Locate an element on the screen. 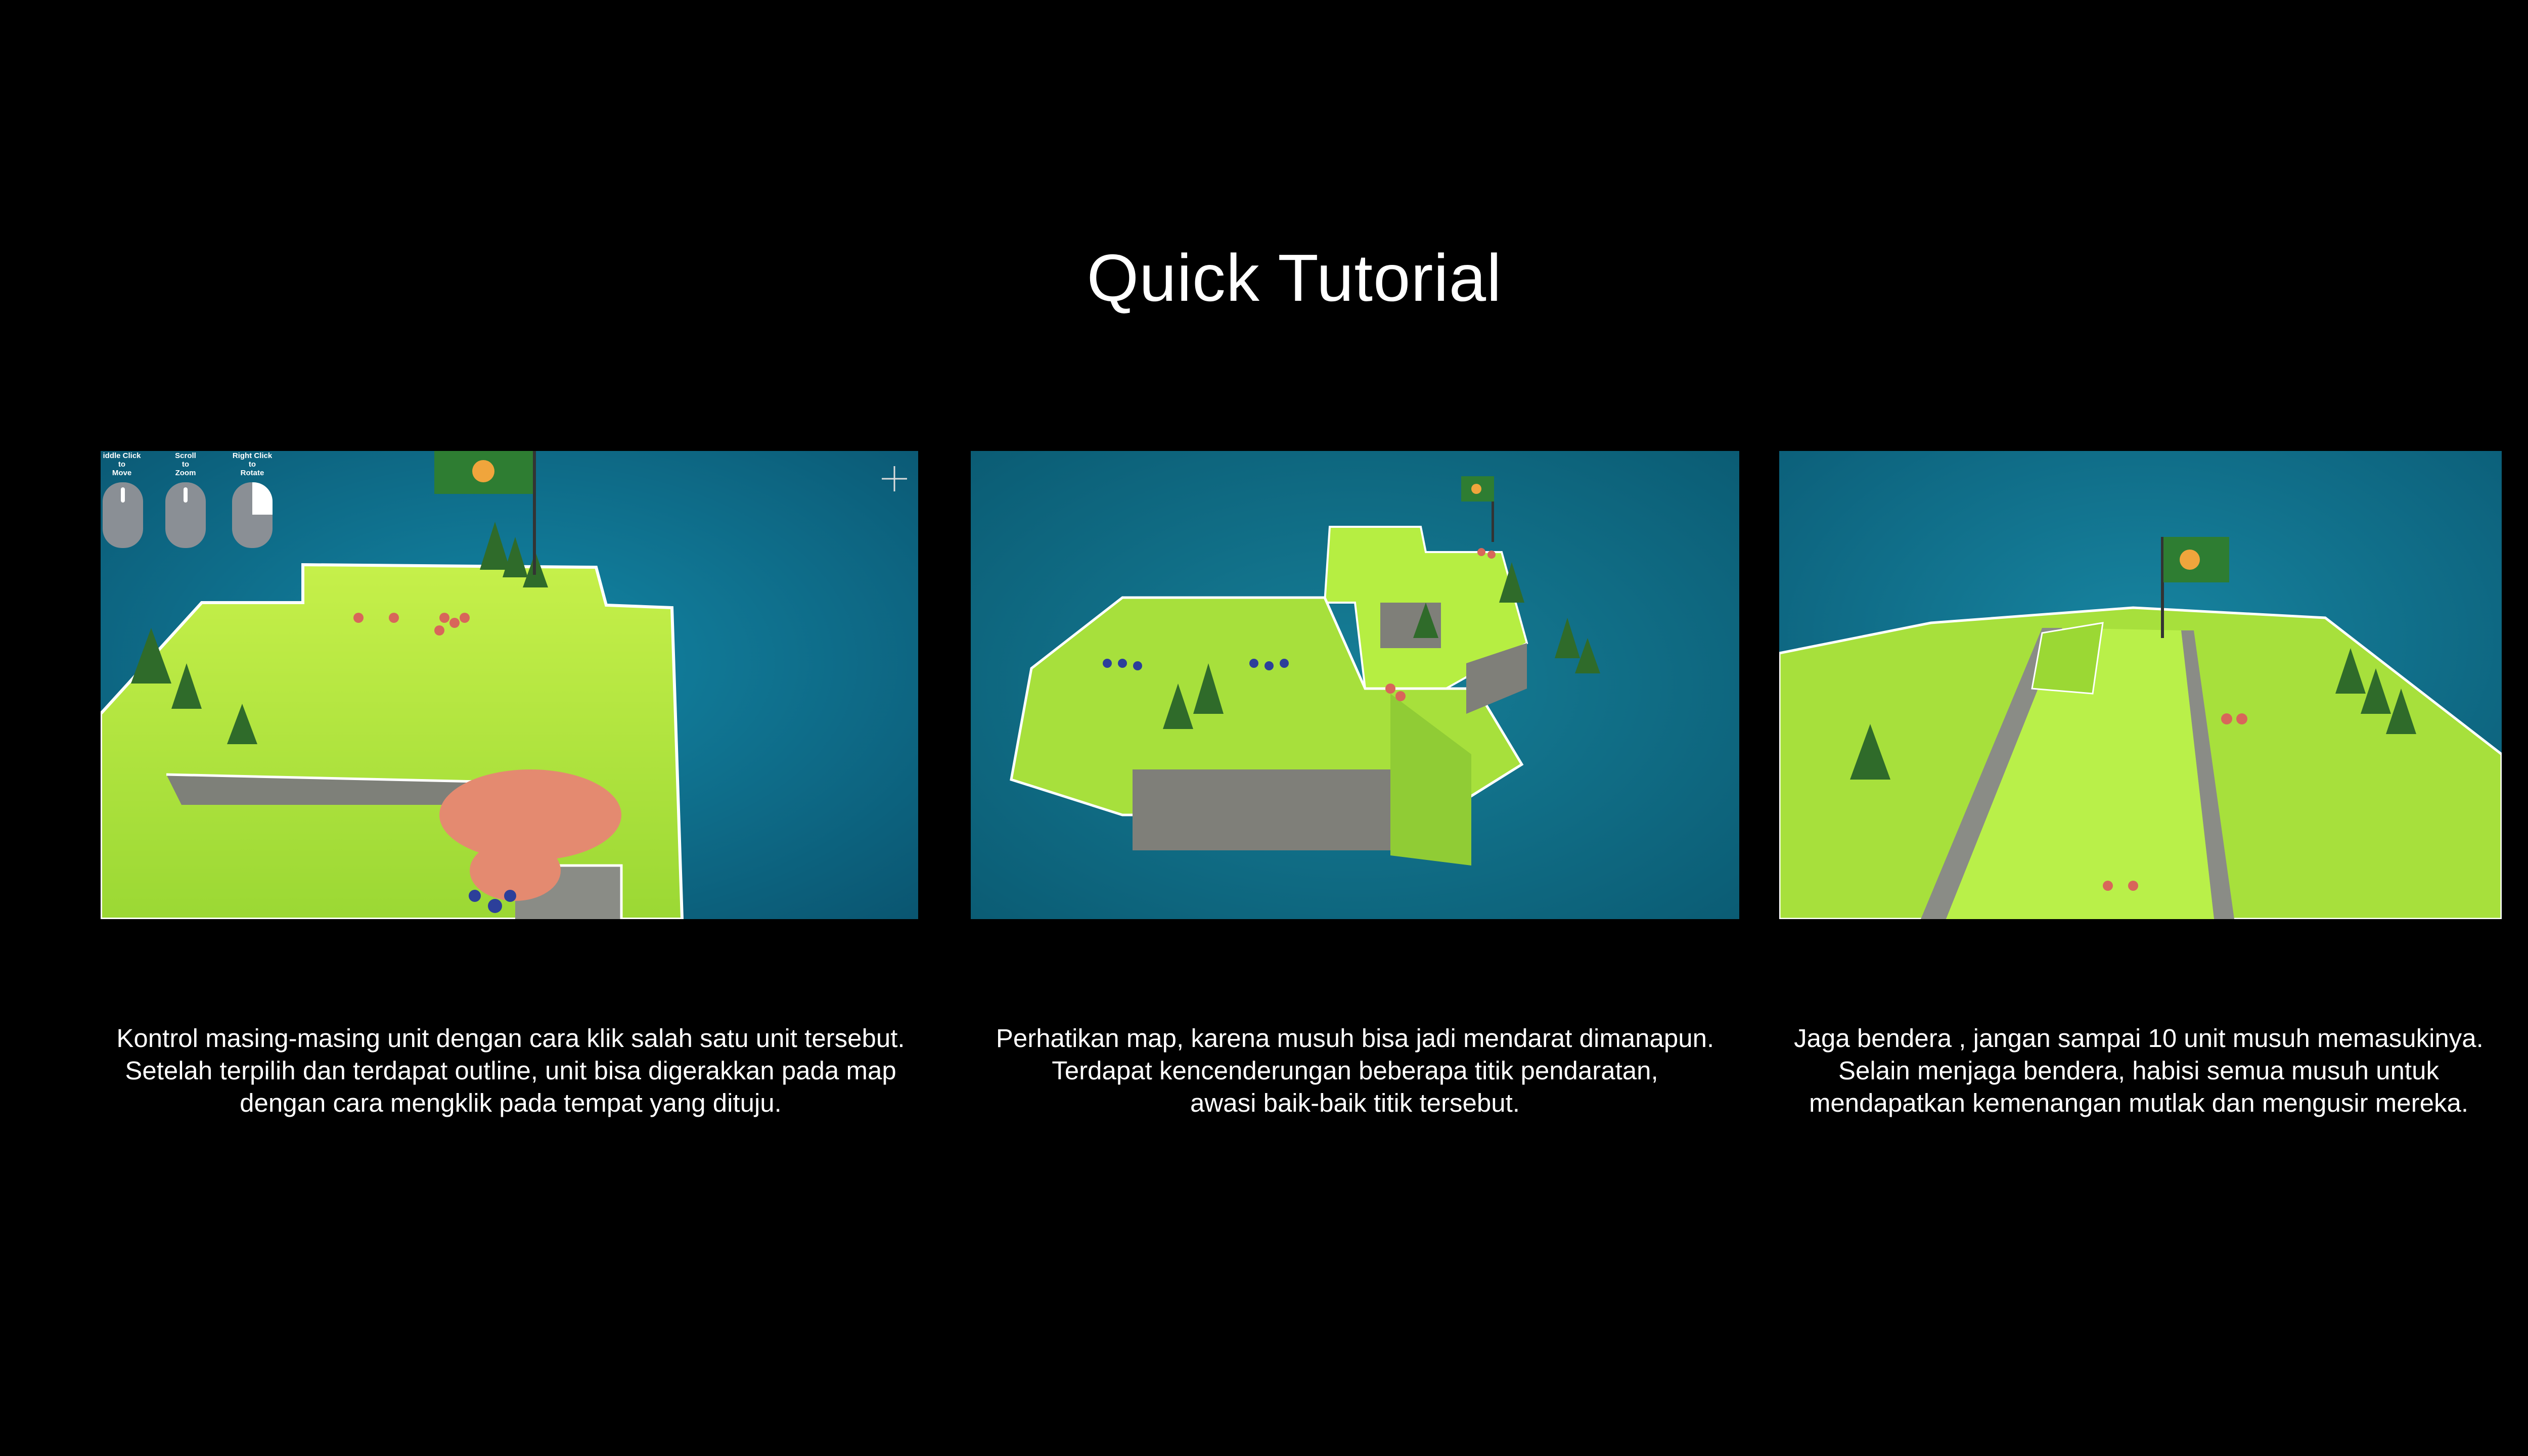 The image size is (2528, 1456). svg-text: Zoom is located at coordinates (186, 473).